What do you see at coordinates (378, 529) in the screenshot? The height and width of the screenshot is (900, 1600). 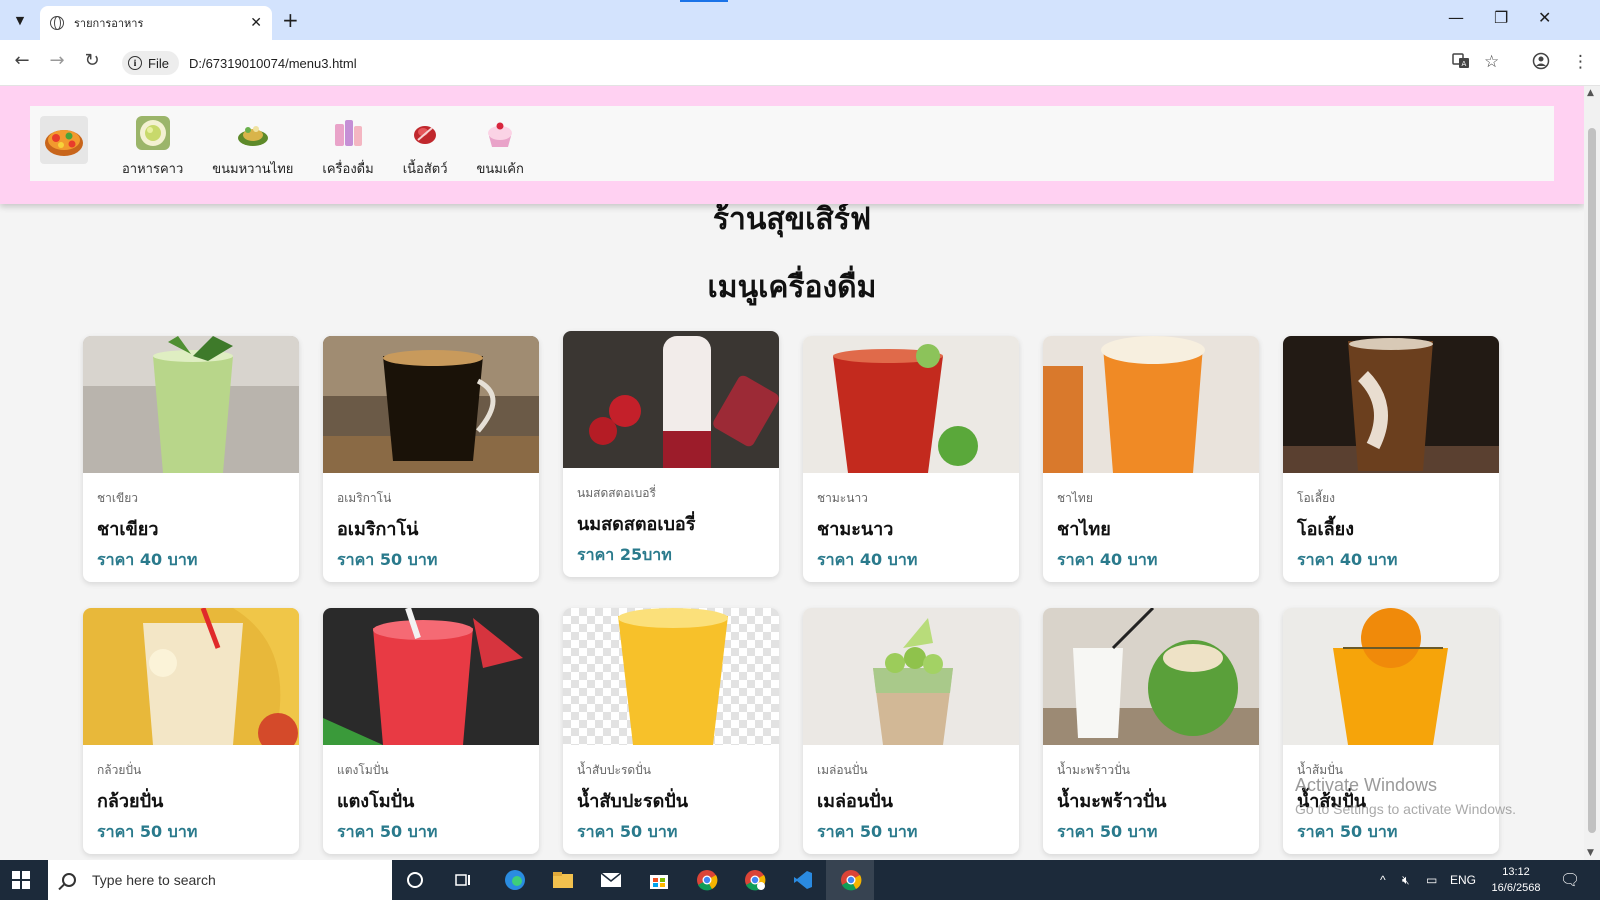 I see `menu-name: อเมริกาโน่` at bounding box center [378, 529].